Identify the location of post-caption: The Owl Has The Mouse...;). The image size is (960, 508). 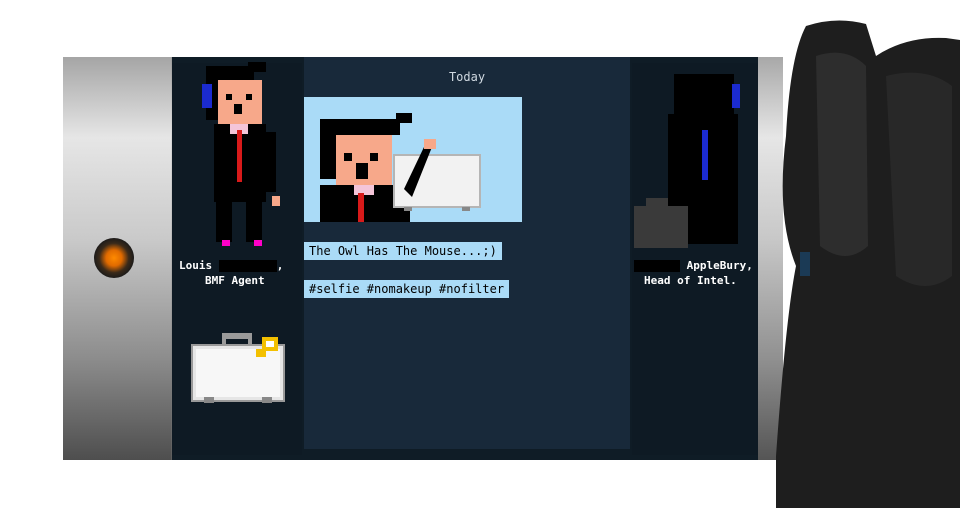
(403, 251).